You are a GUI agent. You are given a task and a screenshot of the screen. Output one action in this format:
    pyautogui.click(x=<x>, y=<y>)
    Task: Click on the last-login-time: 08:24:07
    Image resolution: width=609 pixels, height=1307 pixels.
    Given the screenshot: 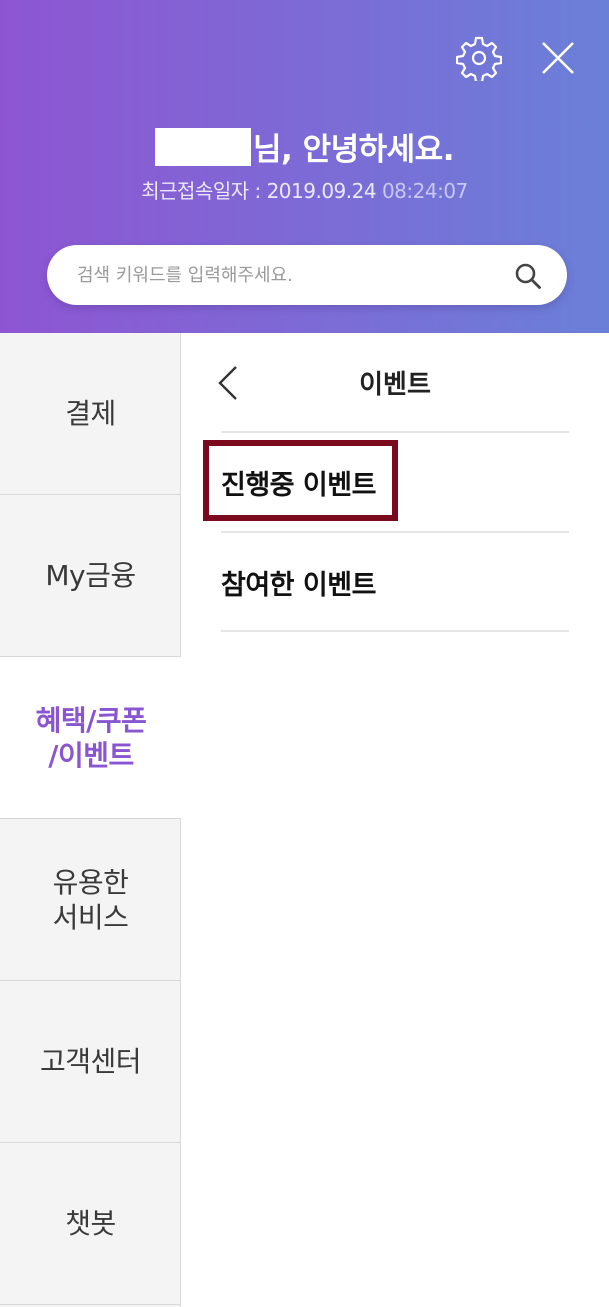 What is the action you would take?
    pyautogui.click(x=424, y=191)
    